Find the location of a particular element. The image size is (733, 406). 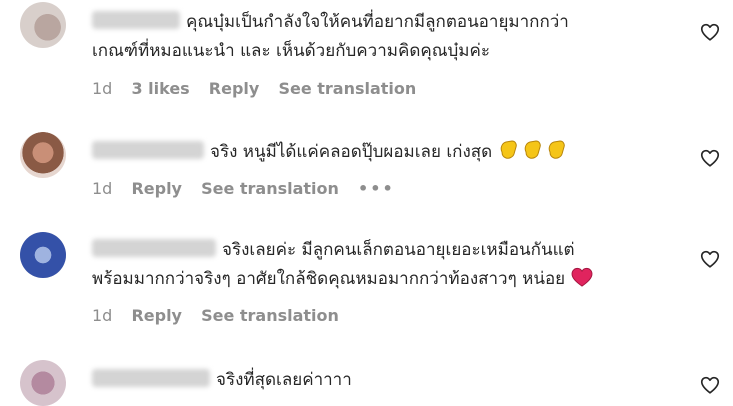

comment-meta: 1d Reply See translation is located at coordinates (222, 315).